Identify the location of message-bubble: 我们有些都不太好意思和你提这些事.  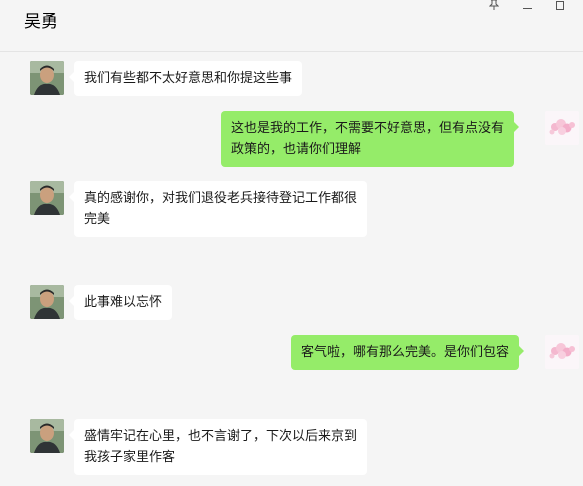
(185, 78).